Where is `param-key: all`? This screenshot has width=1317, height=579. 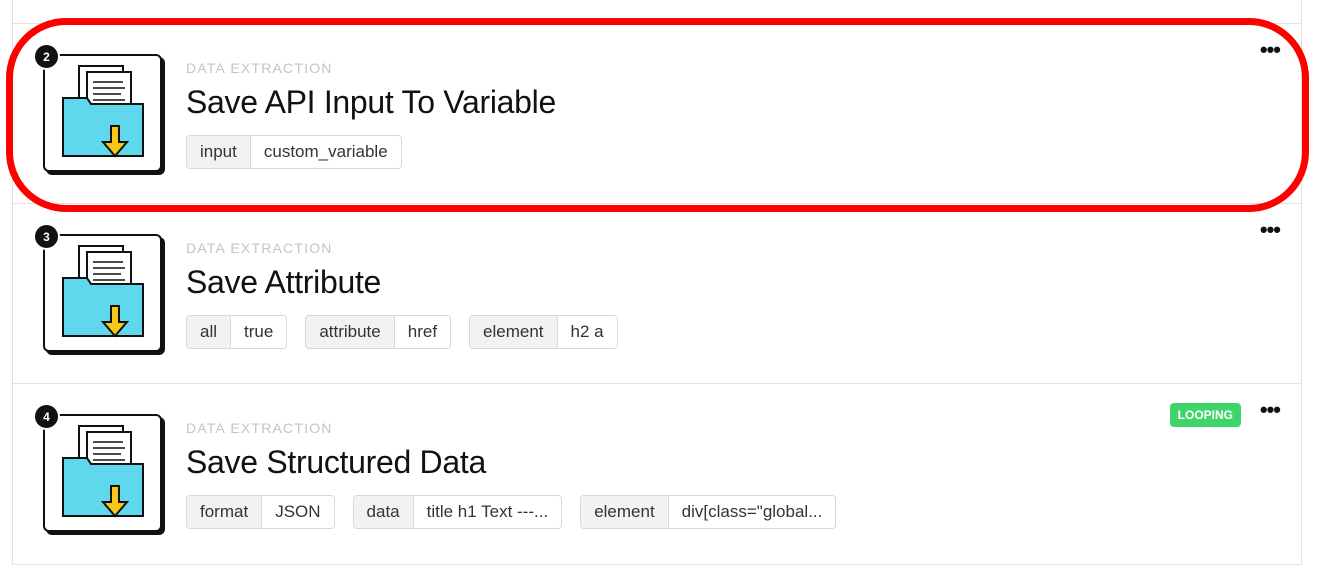
param-key: all is located at coordinates (209, 332).